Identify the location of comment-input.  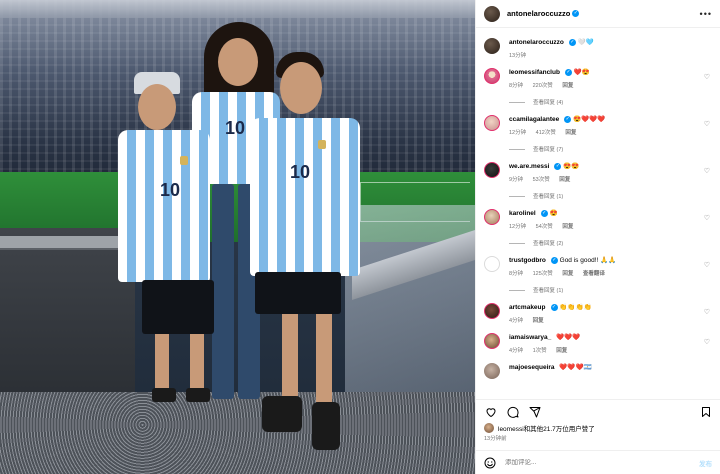
(602, 462).